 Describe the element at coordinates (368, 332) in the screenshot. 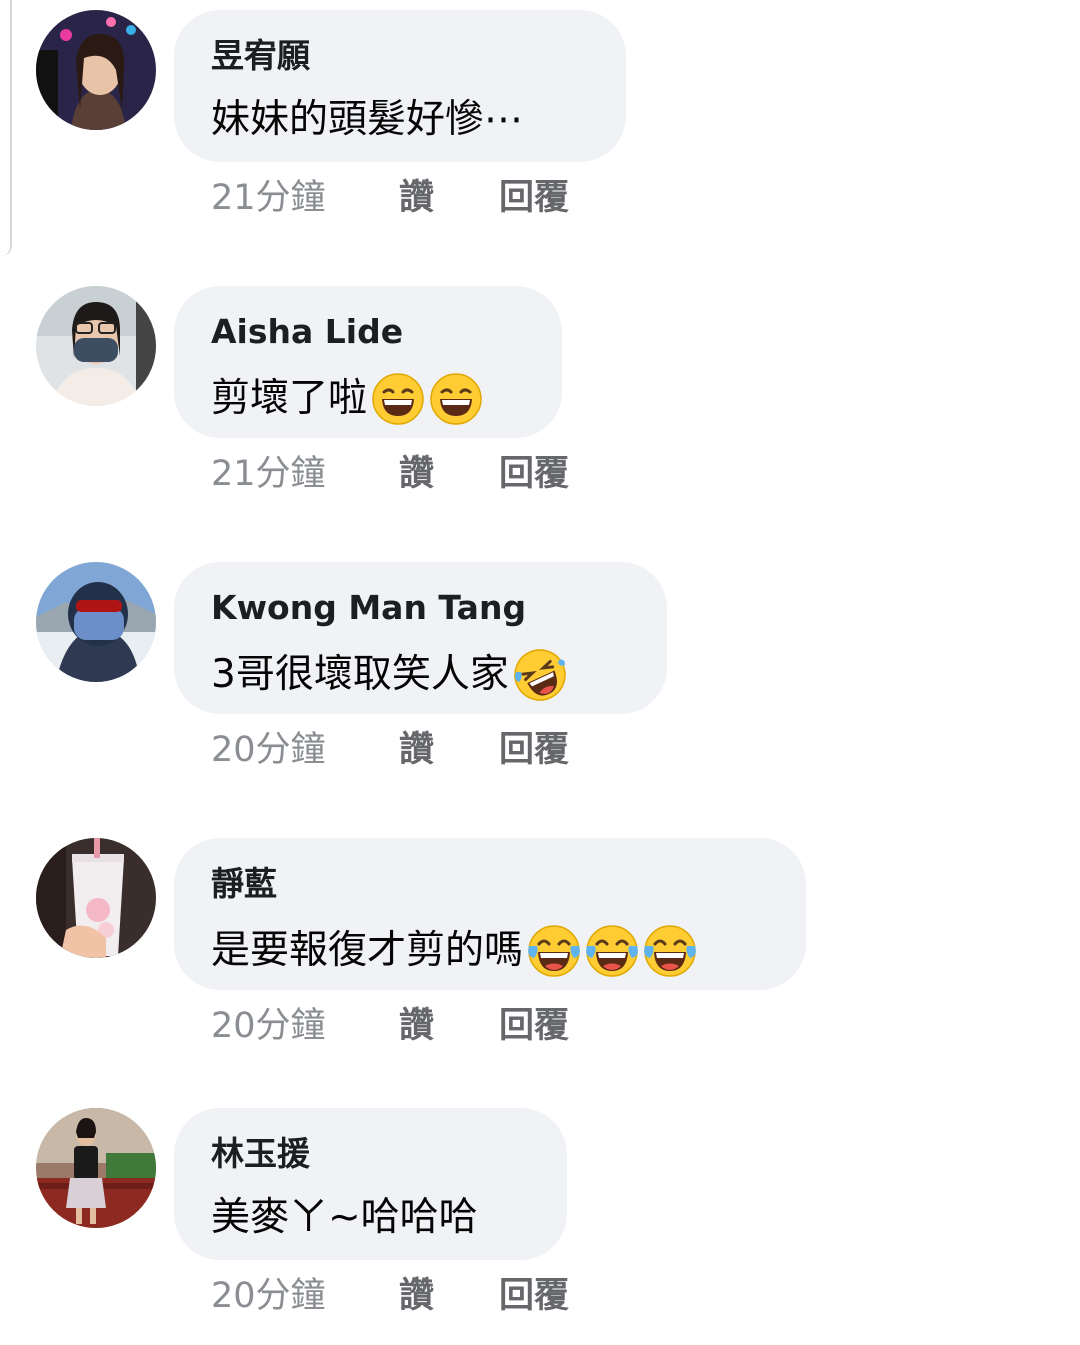

I see `comment-author: Aisha Lide` at that location.